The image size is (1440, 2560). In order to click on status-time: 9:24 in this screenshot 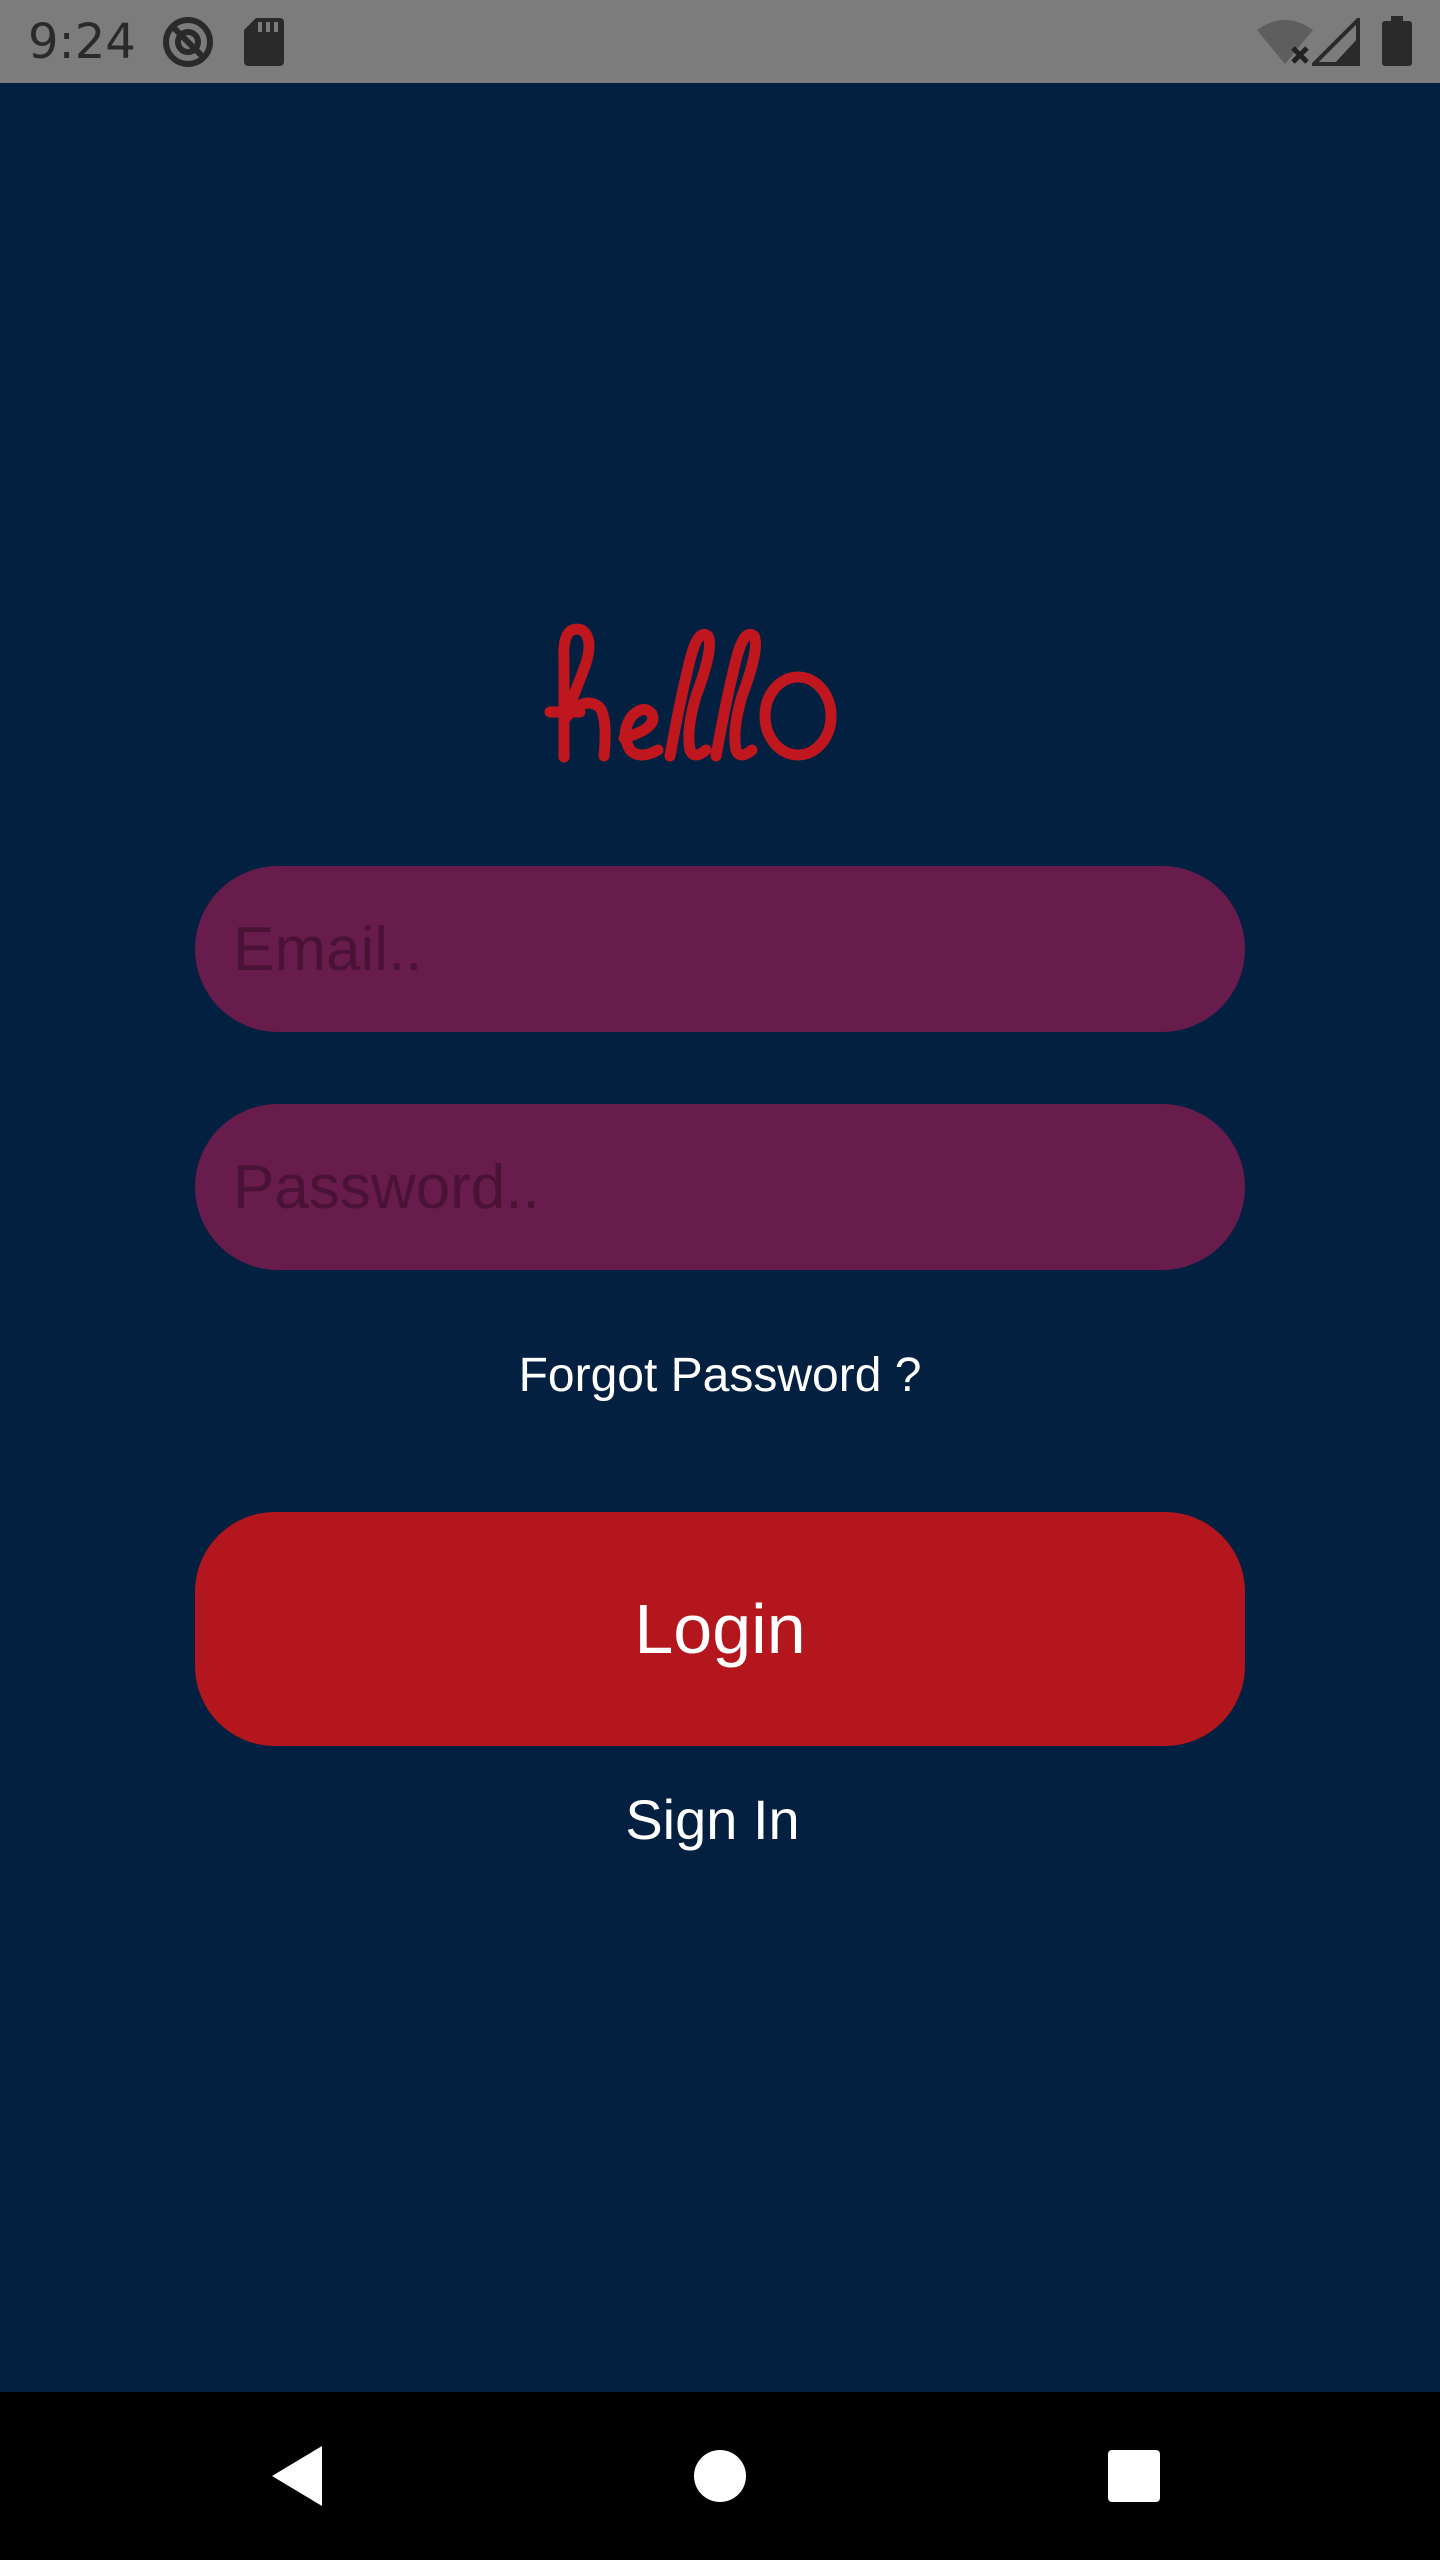, I will do `click(82, 42)`.